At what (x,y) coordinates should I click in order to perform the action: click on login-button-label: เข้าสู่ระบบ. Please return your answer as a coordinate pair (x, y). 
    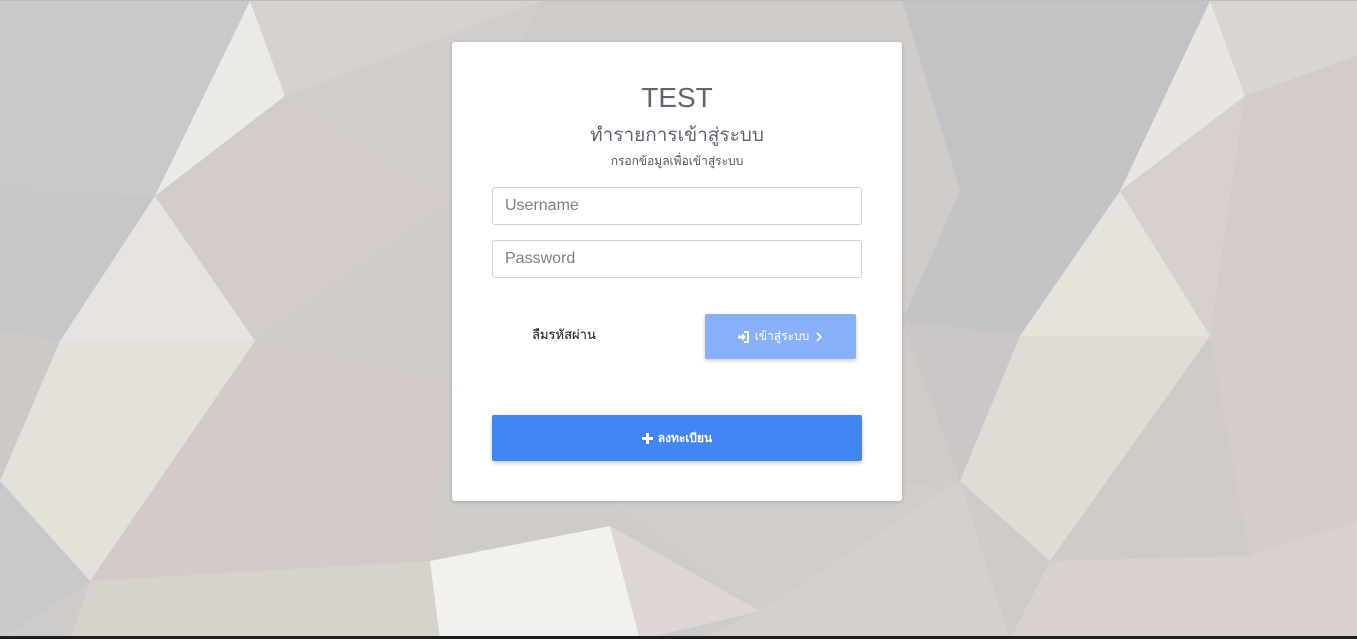
    Looking at the image, I should click on (782, 336).